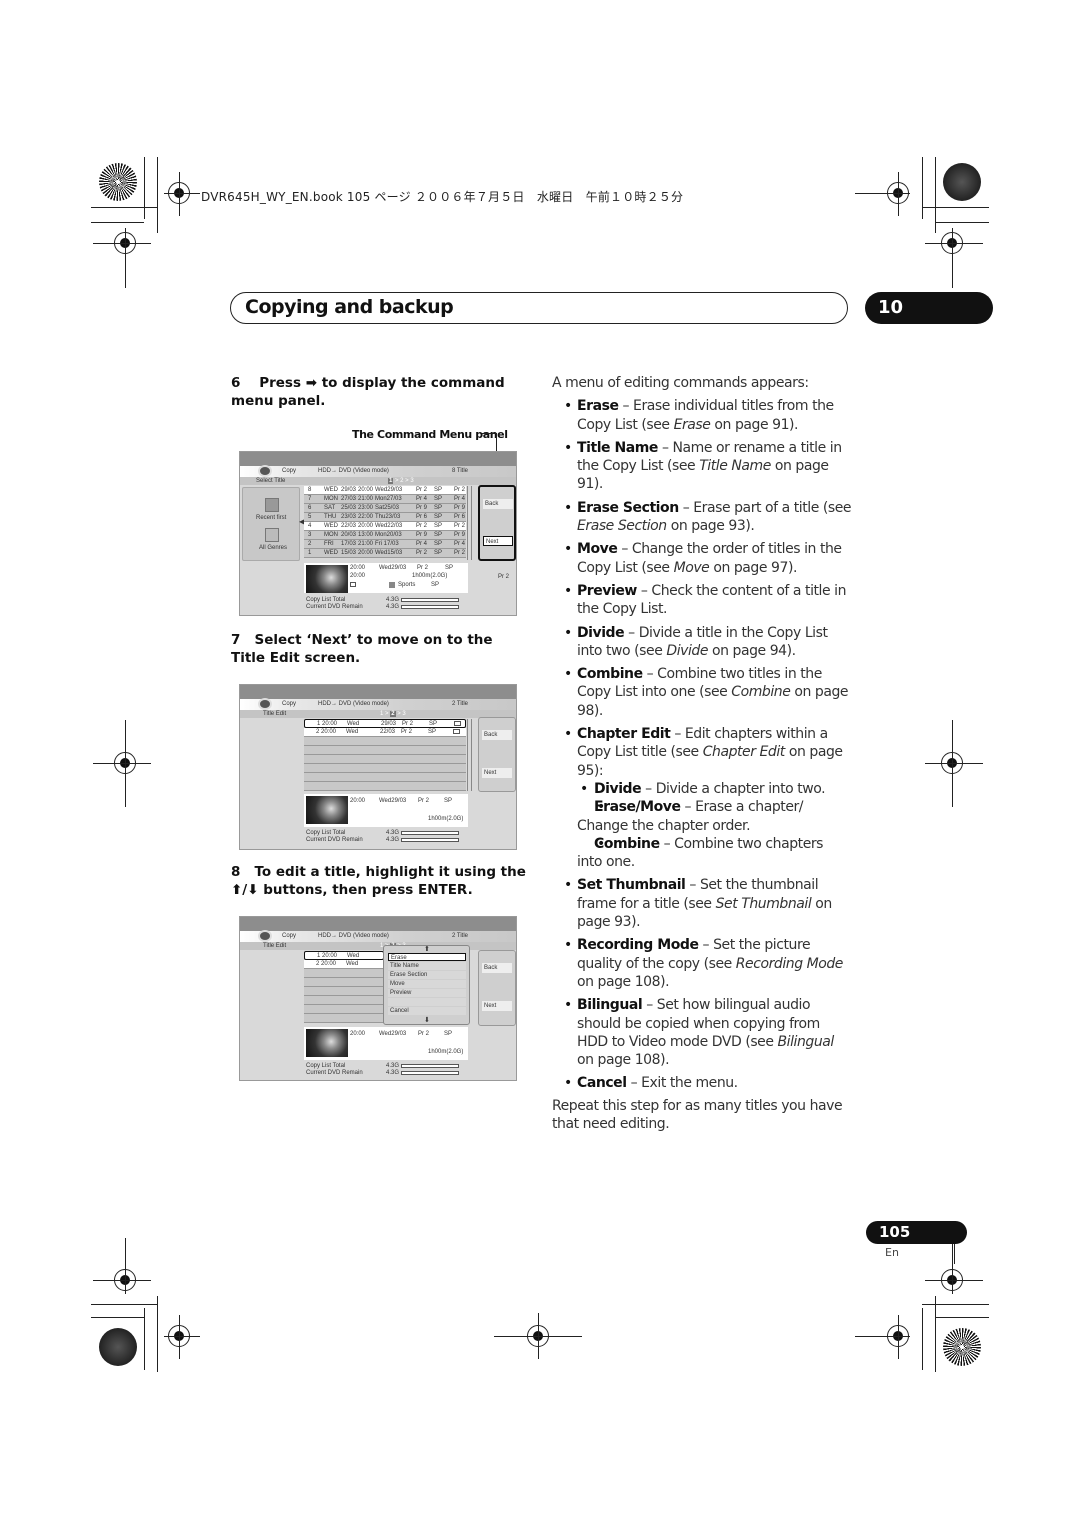  I want to click on title-row: 2 20:00 Wed 22/03 Pr 2 SP, so click(385, 732).